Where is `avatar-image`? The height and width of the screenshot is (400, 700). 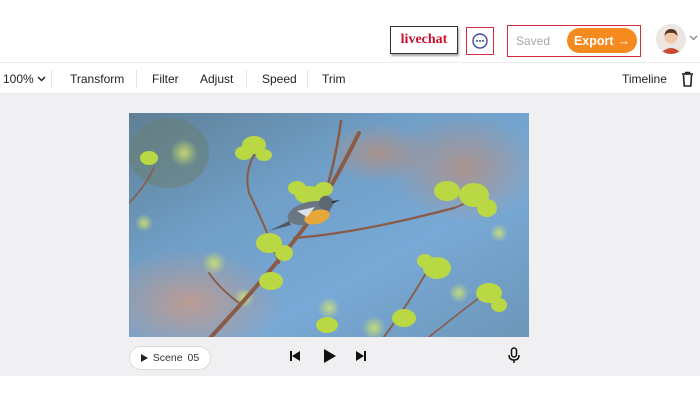
avatar-image is located at coordinates (671, 39).